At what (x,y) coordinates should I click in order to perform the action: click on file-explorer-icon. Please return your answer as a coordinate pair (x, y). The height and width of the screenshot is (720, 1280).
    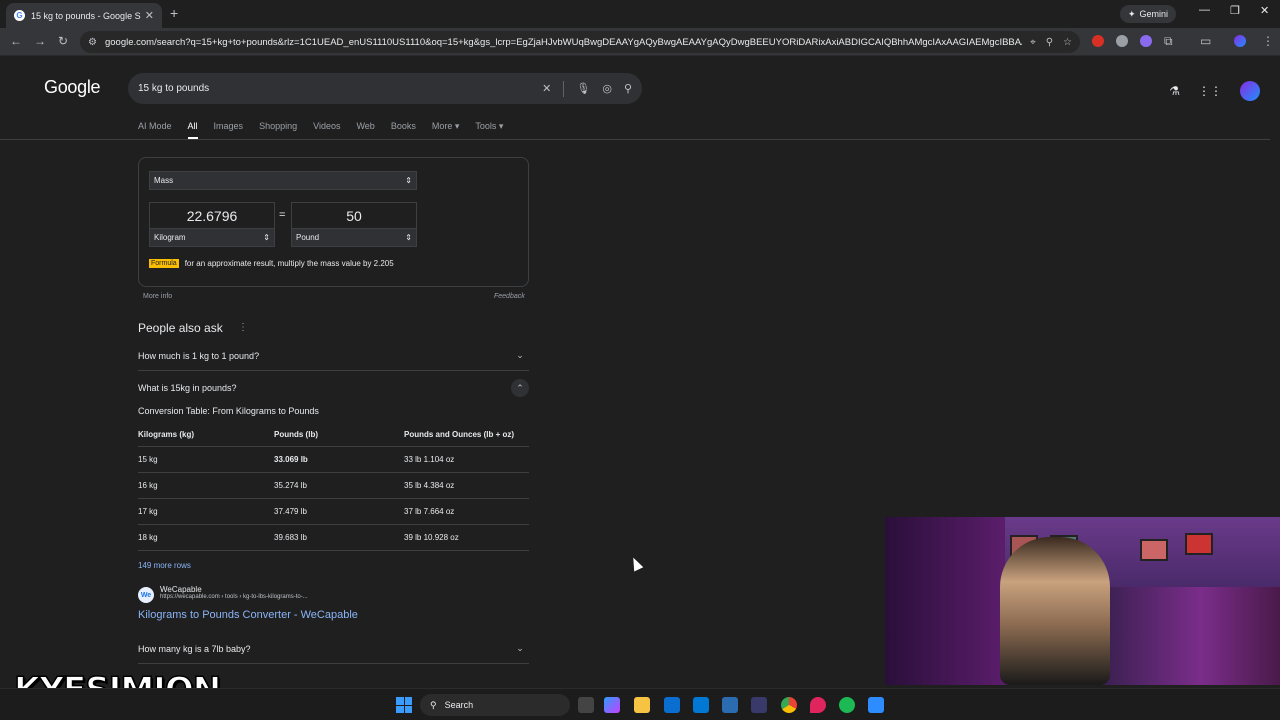
    Looking at the image, I should click on (642, 705).